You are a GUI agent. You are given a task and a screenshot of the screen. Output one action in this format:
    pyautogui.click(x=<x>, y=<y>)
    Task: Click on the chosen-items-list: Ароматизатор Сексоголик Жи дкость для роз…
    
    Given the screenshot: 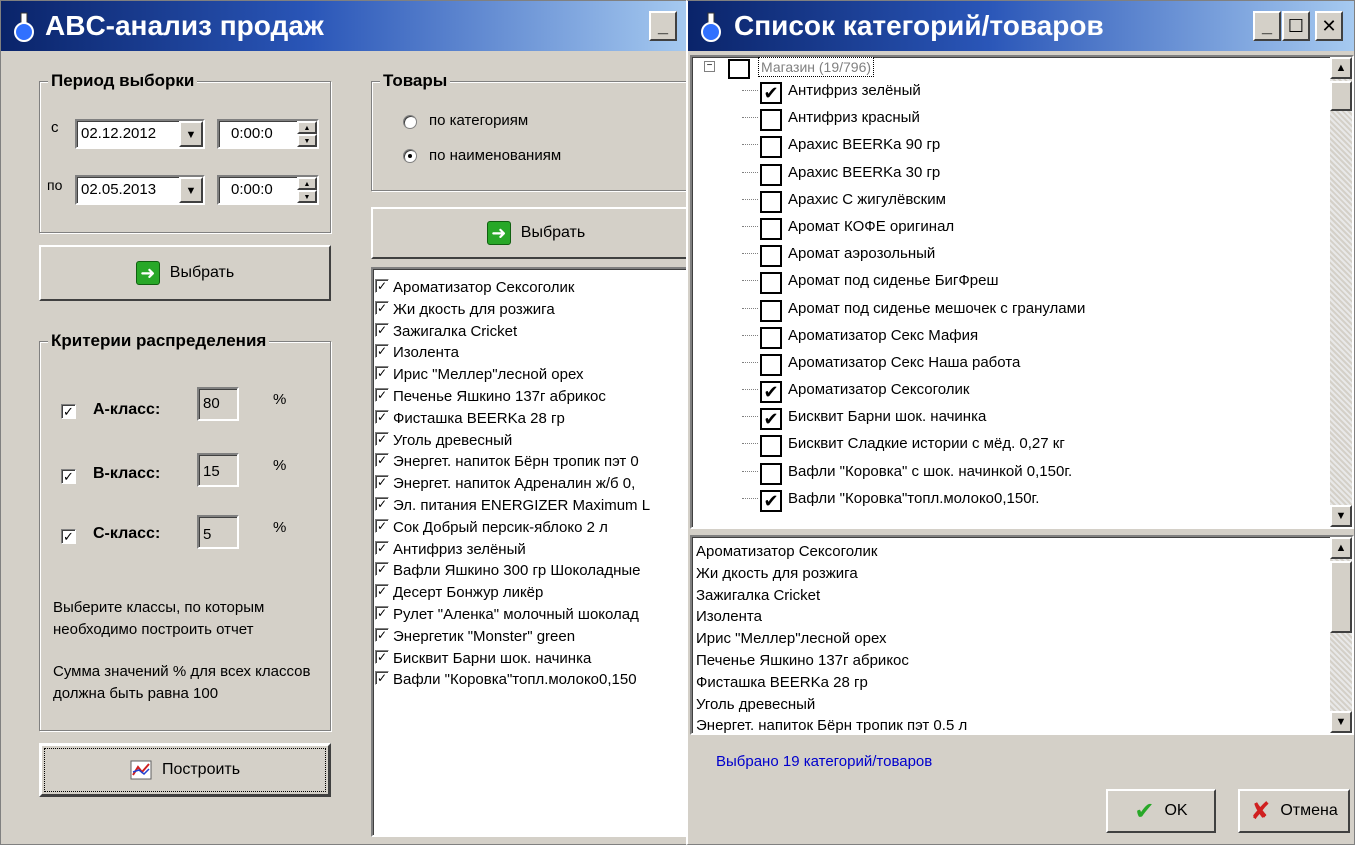 What is the action you would take?
    pyautogui.click(x=1022, y=635)
    